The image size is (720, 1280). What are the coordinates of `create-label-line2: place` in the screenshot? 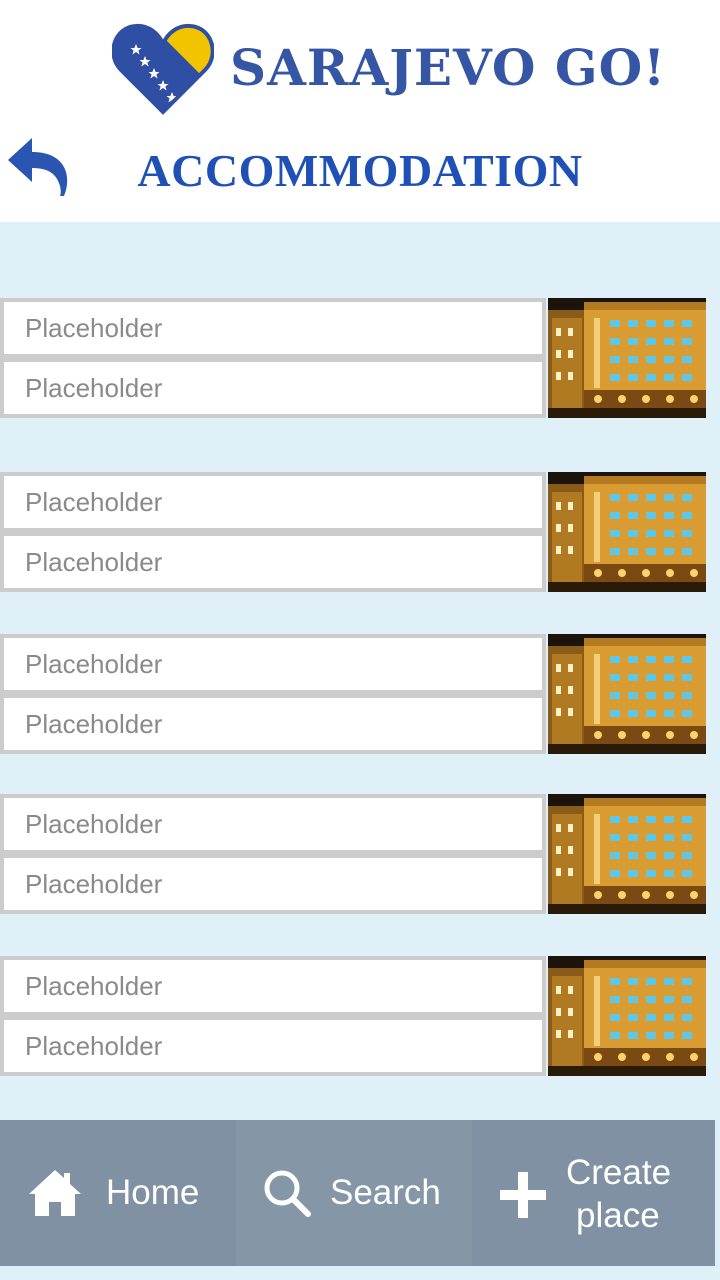 It's located at (618, 1215).